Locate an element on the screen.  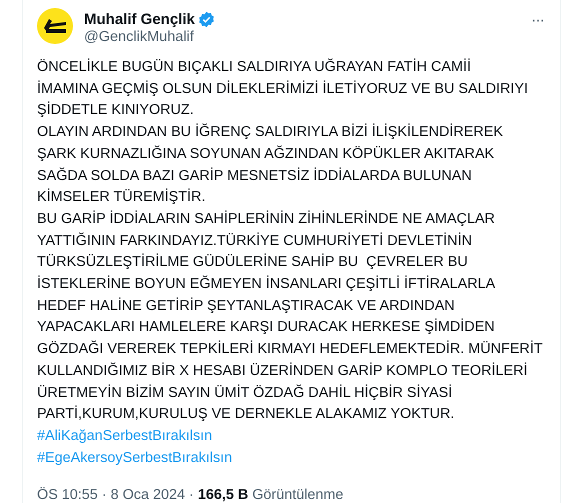
views-label: Görüntülenme is located at coordinates (298, 495).